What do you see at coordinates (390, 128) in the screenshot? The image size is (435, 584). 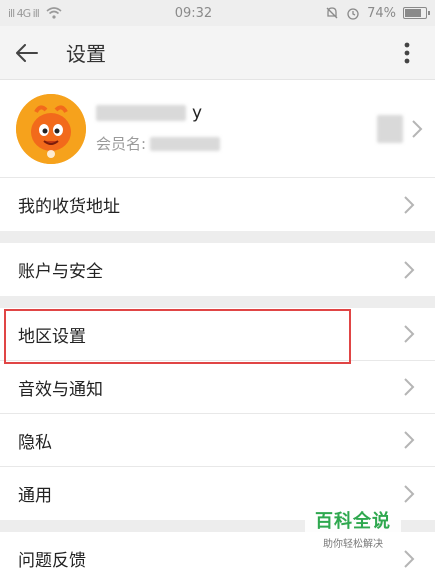 I see `qr-redacted` at bounding box center [390, 128].